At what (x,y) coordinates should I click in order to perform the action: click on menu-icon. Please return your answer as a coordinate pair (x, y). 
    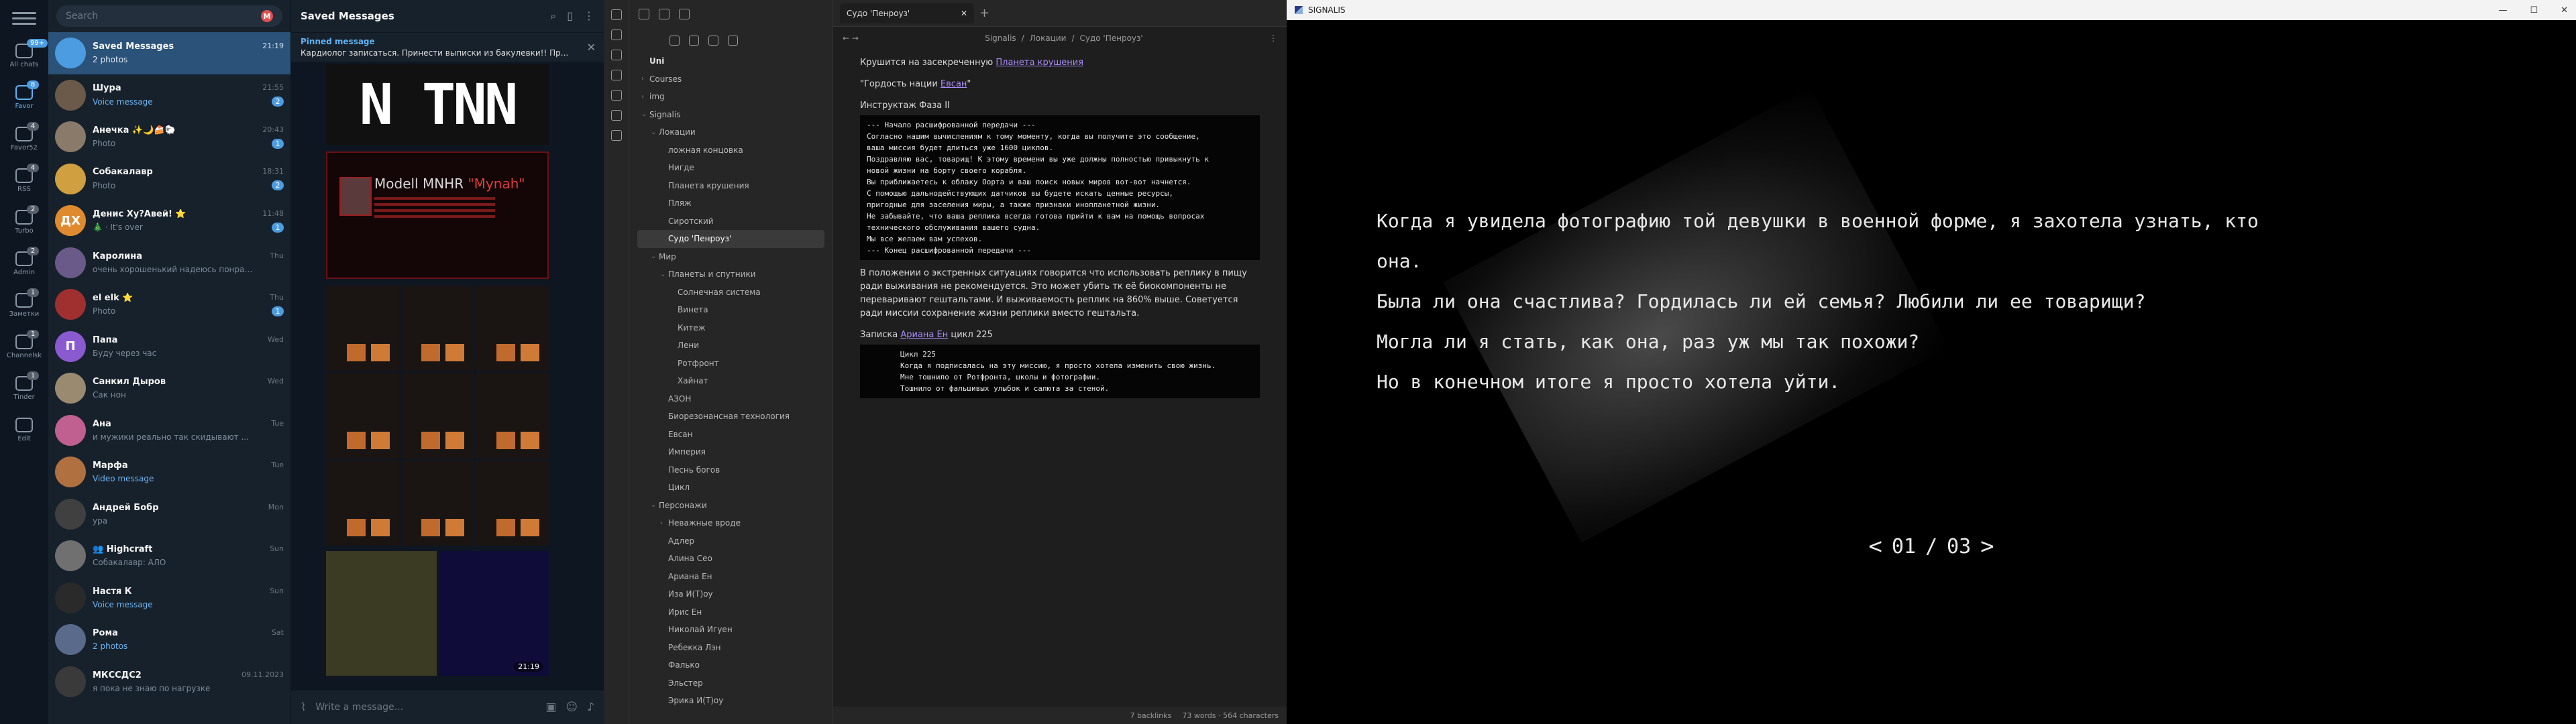
    Looking at the image, I should click on (24, 18).